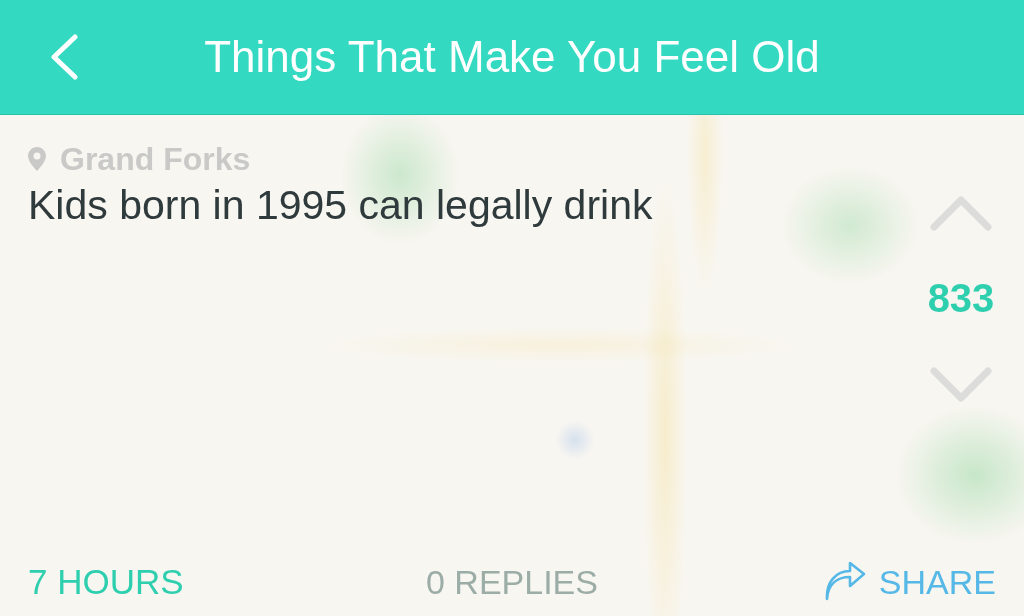 This screenshot has width=1024, height=616. Describe the element at coordinates (909, 582) in the screenshot. I see `share-button: SHARE` at that location.